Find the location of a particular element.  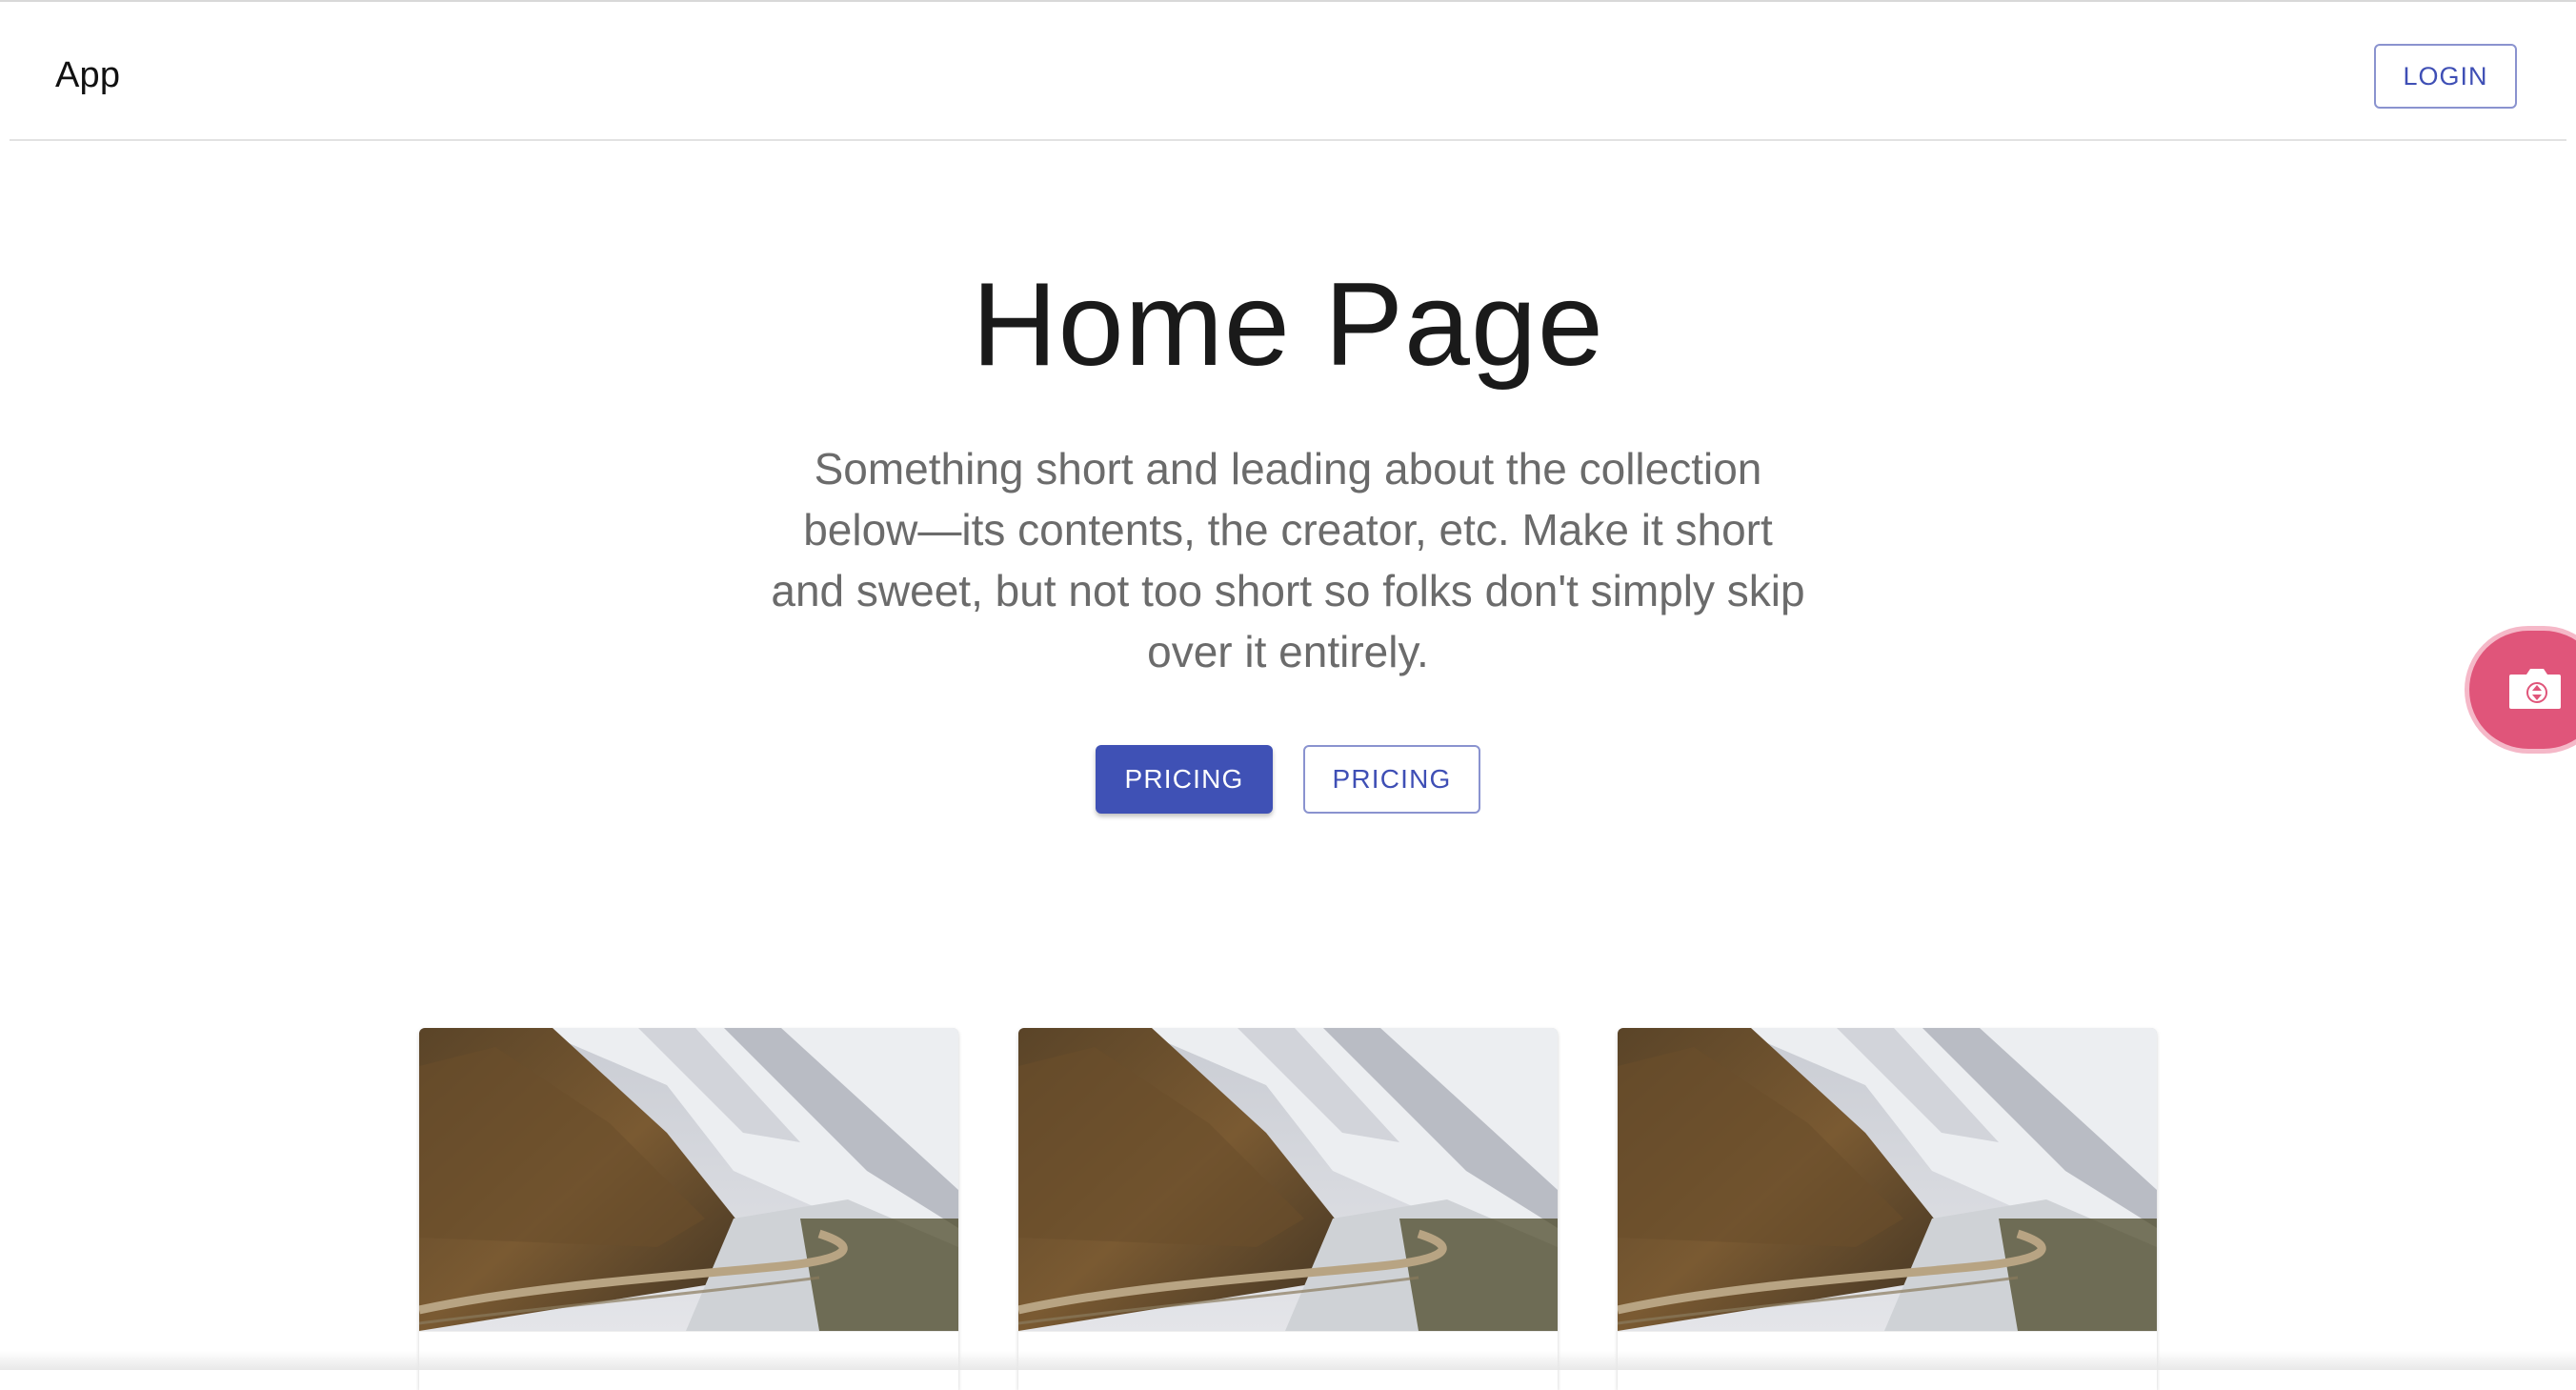

login-button: LOGIN is located at coordinates (2445, 76).